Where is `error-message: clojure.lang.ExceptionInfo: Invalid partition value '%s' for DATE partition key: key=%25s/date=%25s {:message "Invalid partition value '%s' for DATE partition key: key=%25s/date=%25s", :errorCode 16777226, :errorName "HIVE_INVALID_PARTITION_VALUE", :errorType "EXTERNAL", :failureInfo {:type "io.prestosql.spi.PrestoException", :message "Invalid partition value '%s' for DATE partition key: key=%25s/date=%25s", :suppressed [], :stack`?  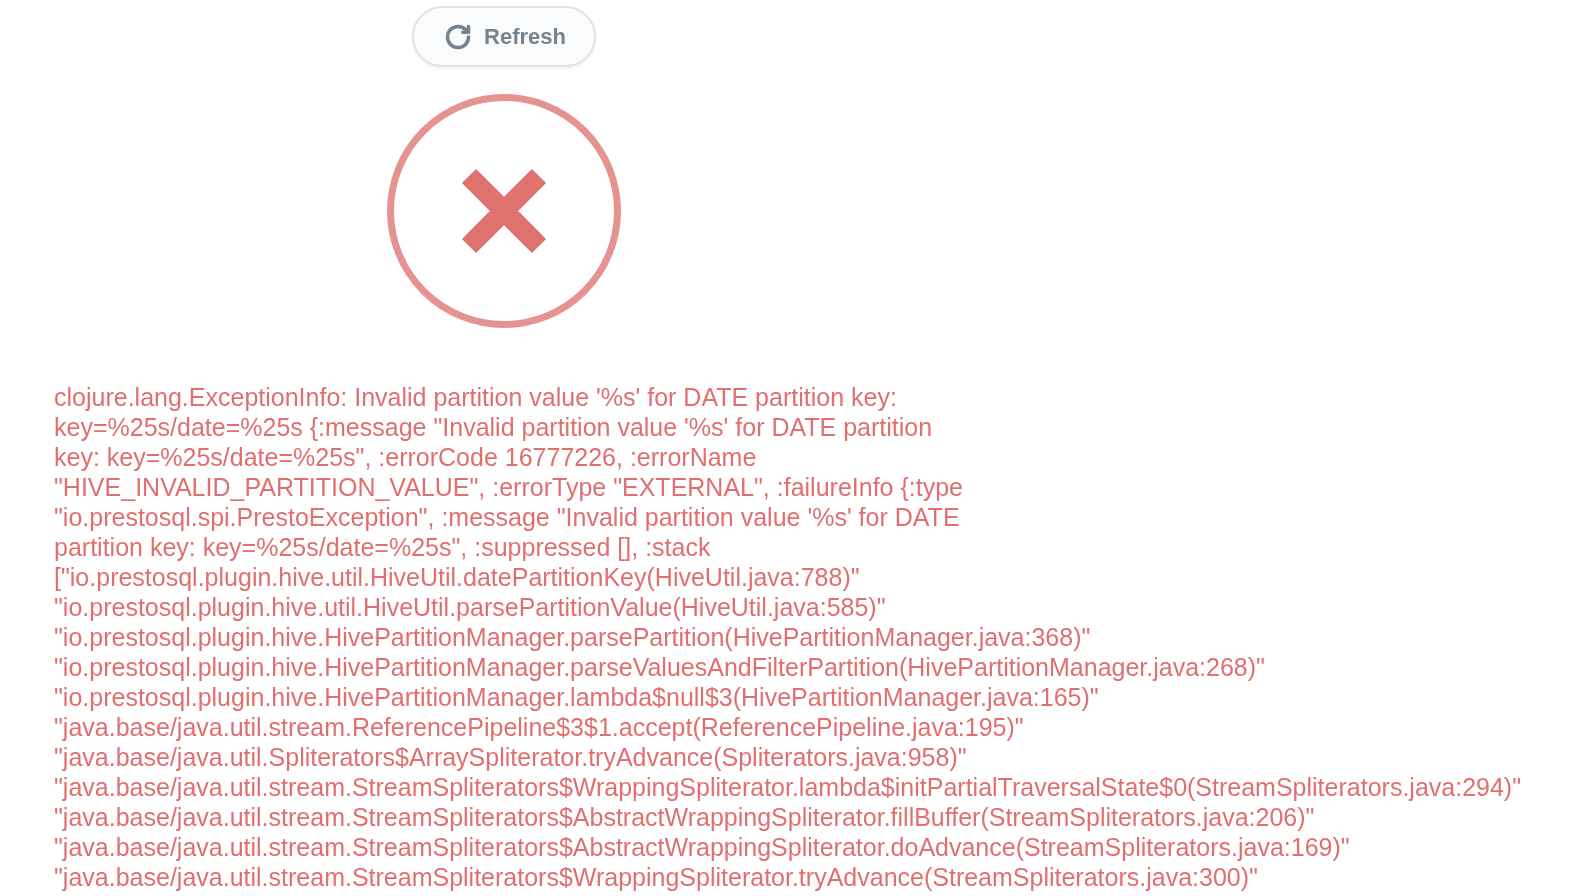
error-message: clojure.lang.ExceptionInfo: Invalid partition value '%s' for DATE partition key: key=%25s/date=%25s {:message "Invalid partition value '%s' for DATE partition key: key=%25s/date=%25s", :errorCode 16777226, :errorName "HIVE_INVALID_PARTITION_VALUE", :errorType "EXTERNAL", :failureInfo {:type "io.prestosql.spi.PrestoException", :message "Invalid partition value '%s' for DATE partition key: key=%25s/date=%25s", :suppressed [], :stack is located at coordinates (509, 472).